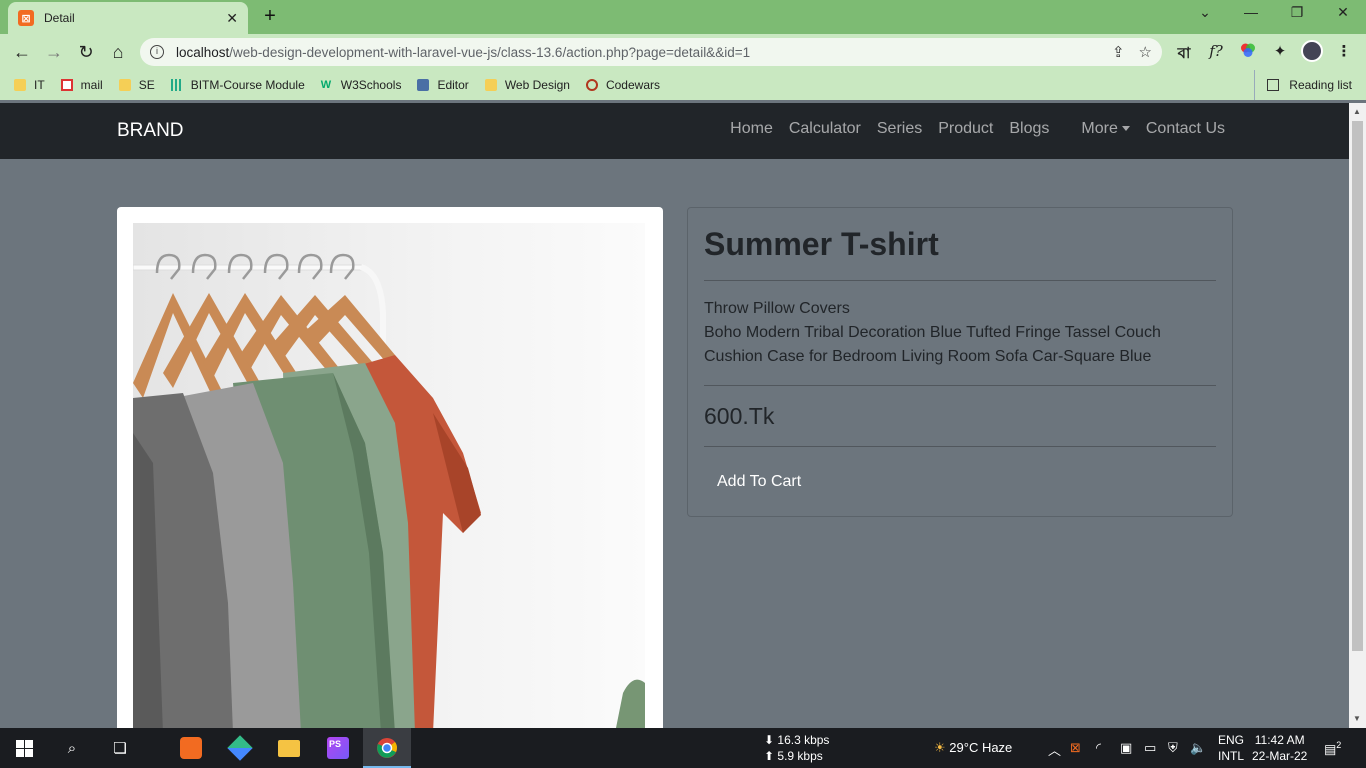 Image resolution: width=1366 pixels, height=768 pixels. I want to click on task-view-icon: ❏, so click(120, 748).